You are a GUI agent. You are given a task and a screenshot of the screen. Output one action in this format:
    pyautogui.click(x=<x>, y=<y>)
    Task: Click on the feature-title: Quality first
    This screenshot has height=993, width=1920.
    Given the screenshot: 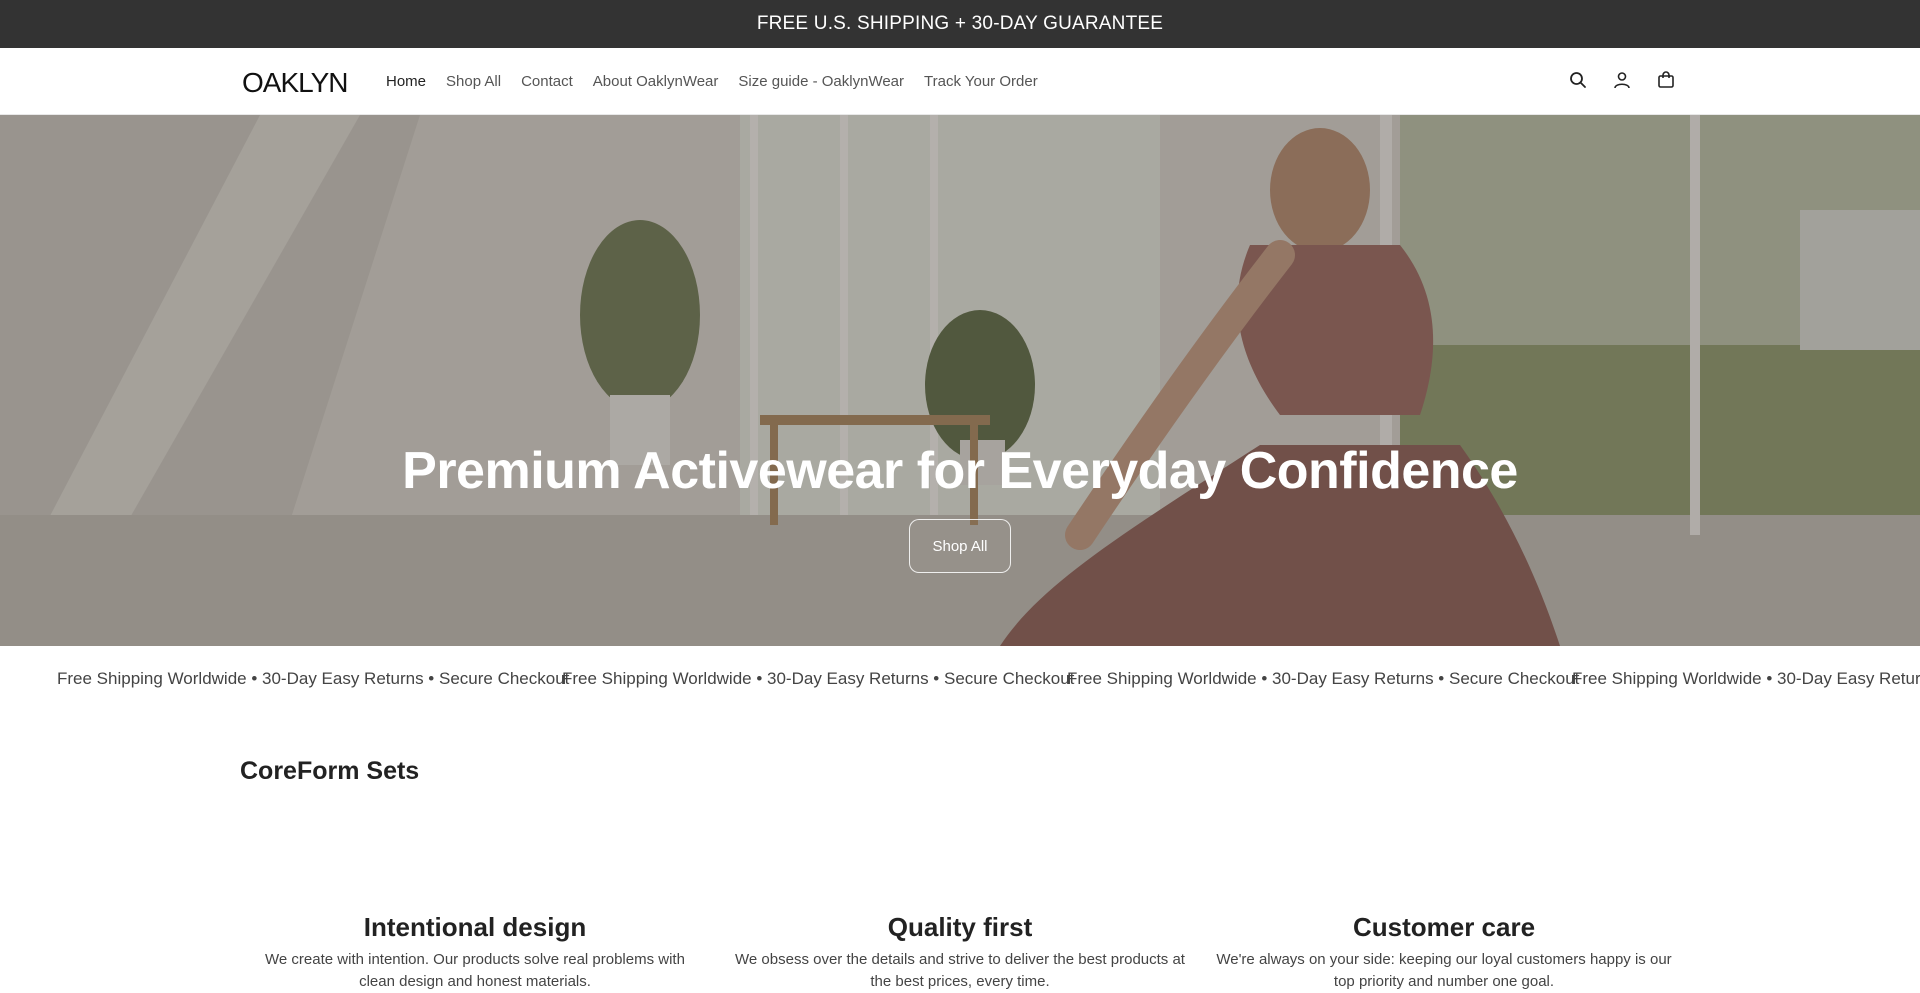 What is the action you would take?
    pyautogui.click(x=960, y=927)
    